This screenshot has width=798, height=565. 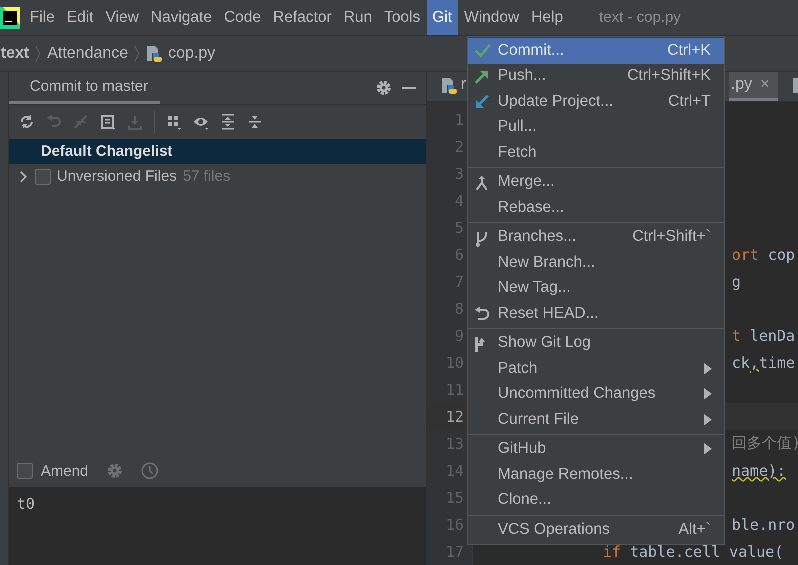 I want to click on code-line: name):, so click(x=759, y=471).